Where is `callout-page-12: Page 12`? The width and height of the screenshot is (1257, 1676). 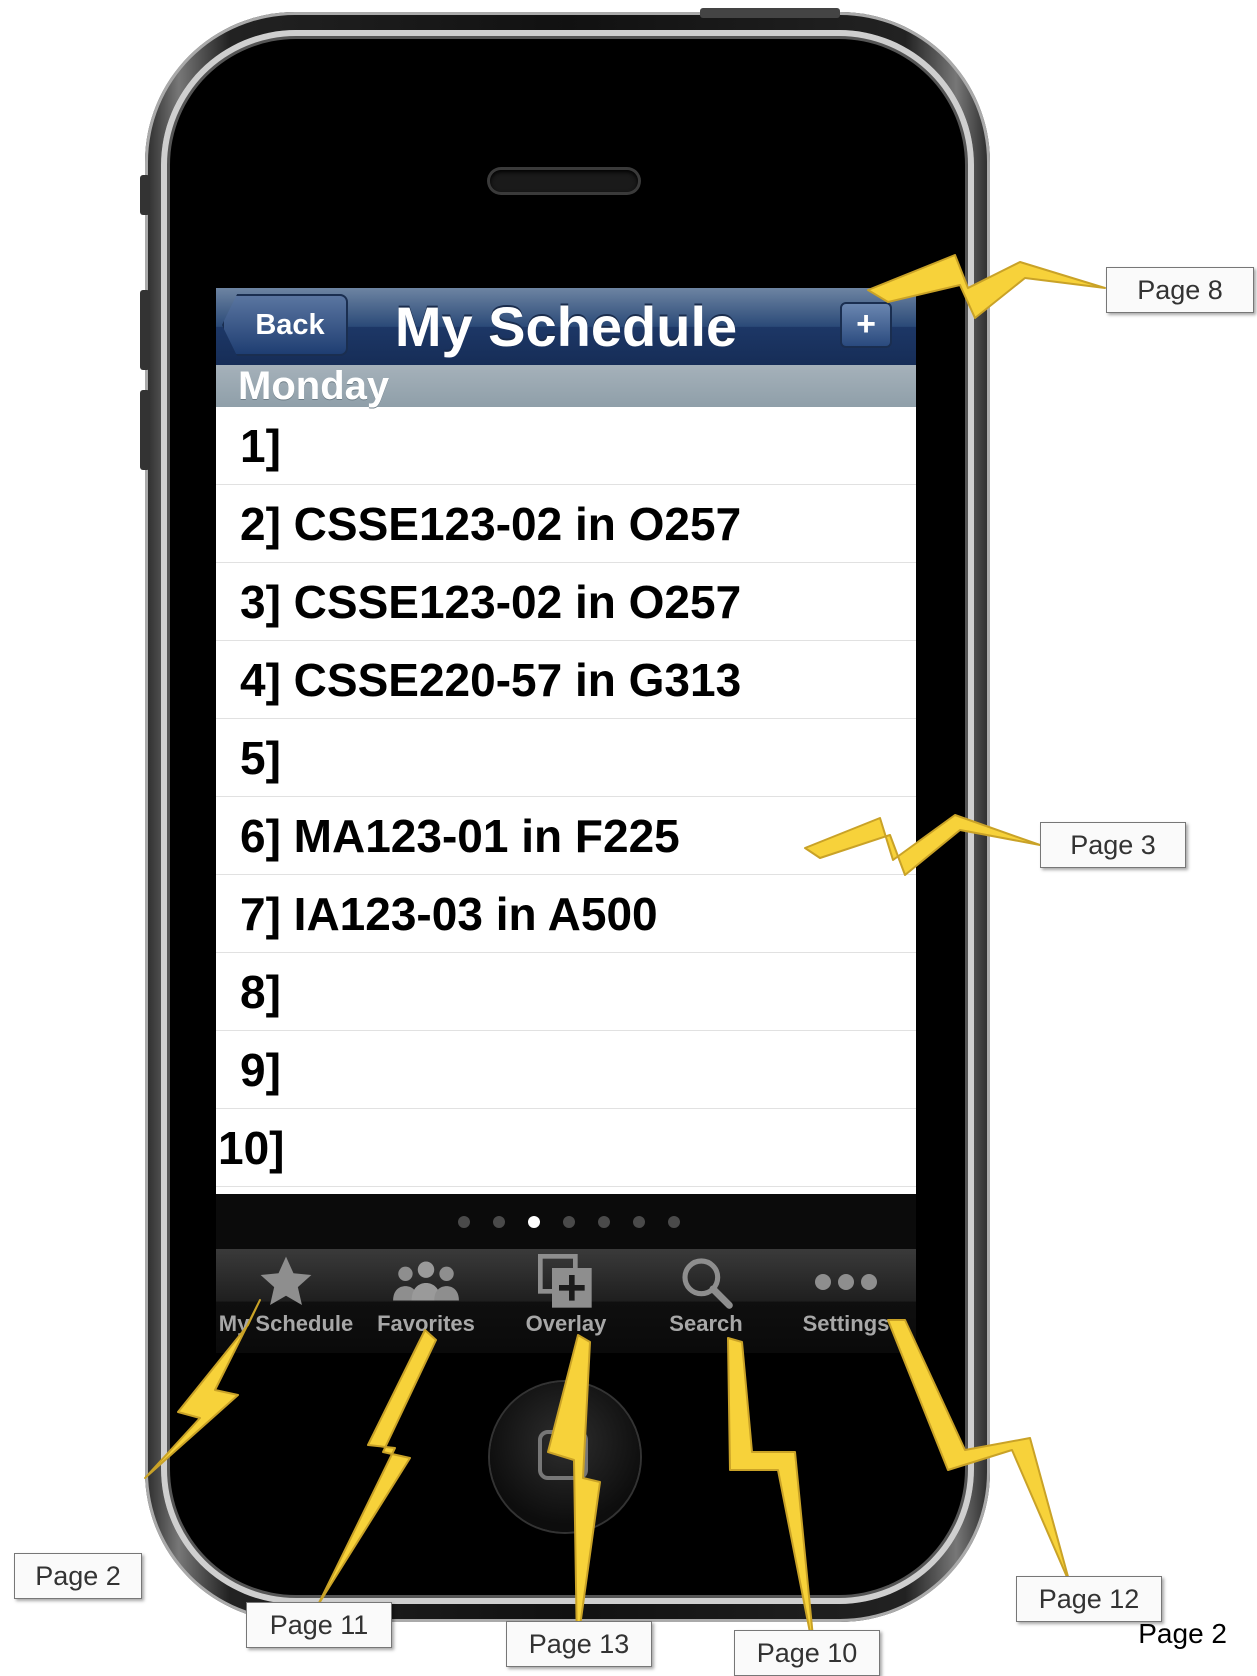
callout-page-12: Page 12 is located at coordinates (1089, 1599).